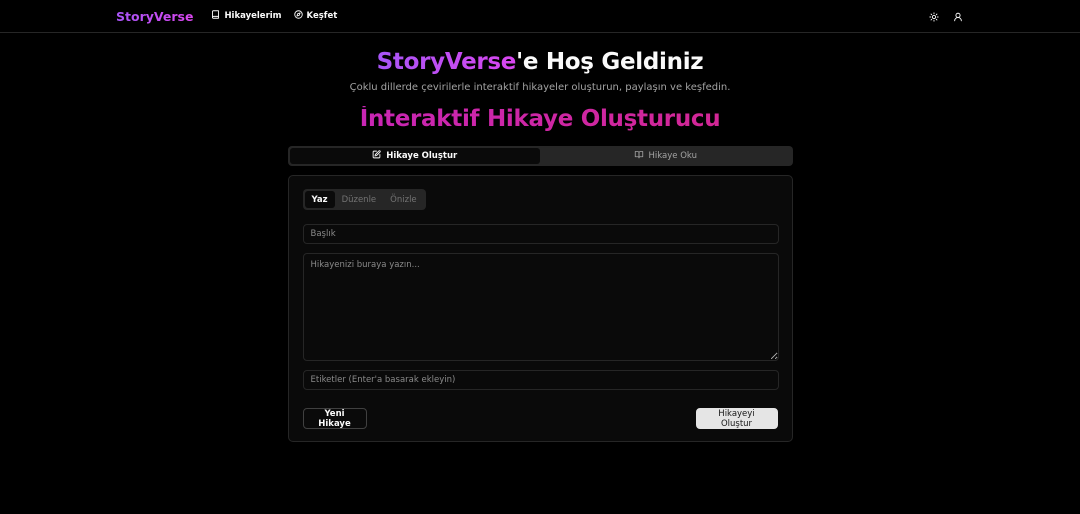 The width and height of the screenshot is (1080, 514). Describe the element at coordinates (540, 380) in the screenshot. I see `tags-input` at that location.